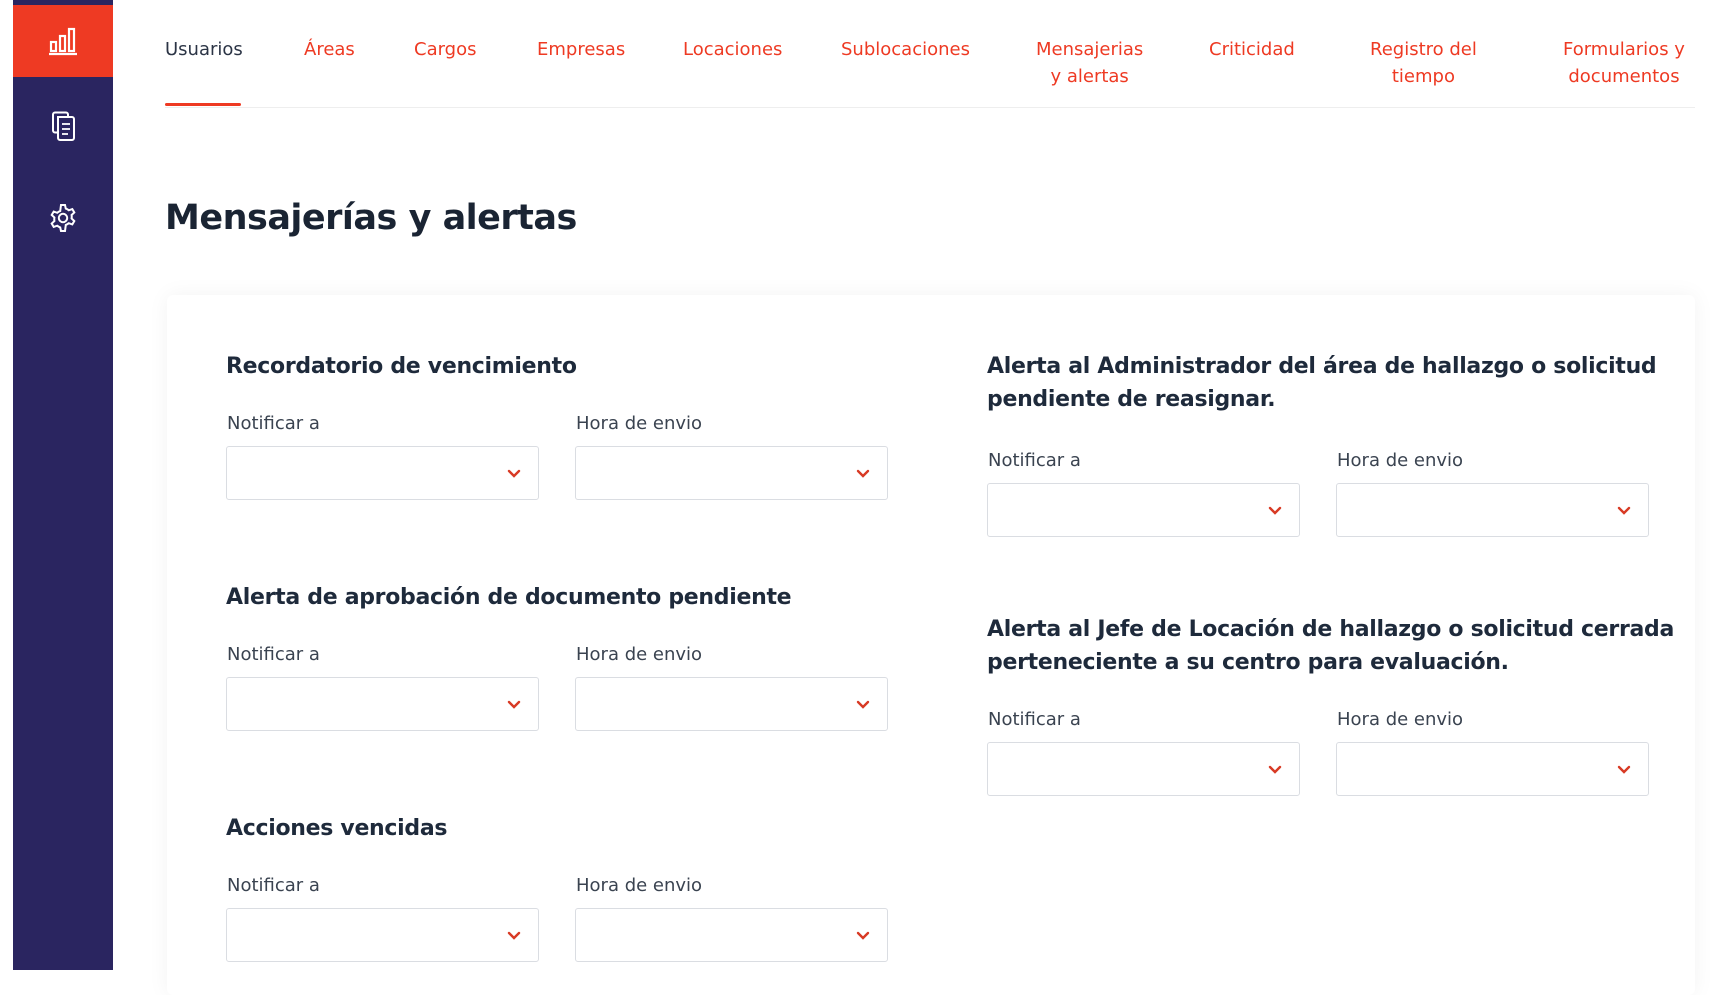 This screenshot has height=995, width=1716. I want to click on sidebar-item-documents, so click(63, 126).